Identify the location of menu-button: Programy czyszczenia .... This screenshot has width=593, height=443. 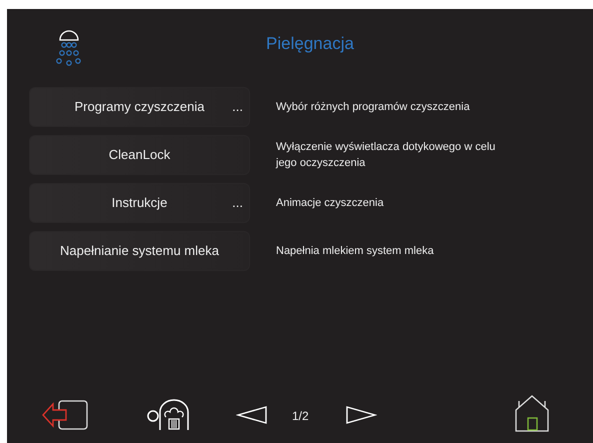
(139, 107).